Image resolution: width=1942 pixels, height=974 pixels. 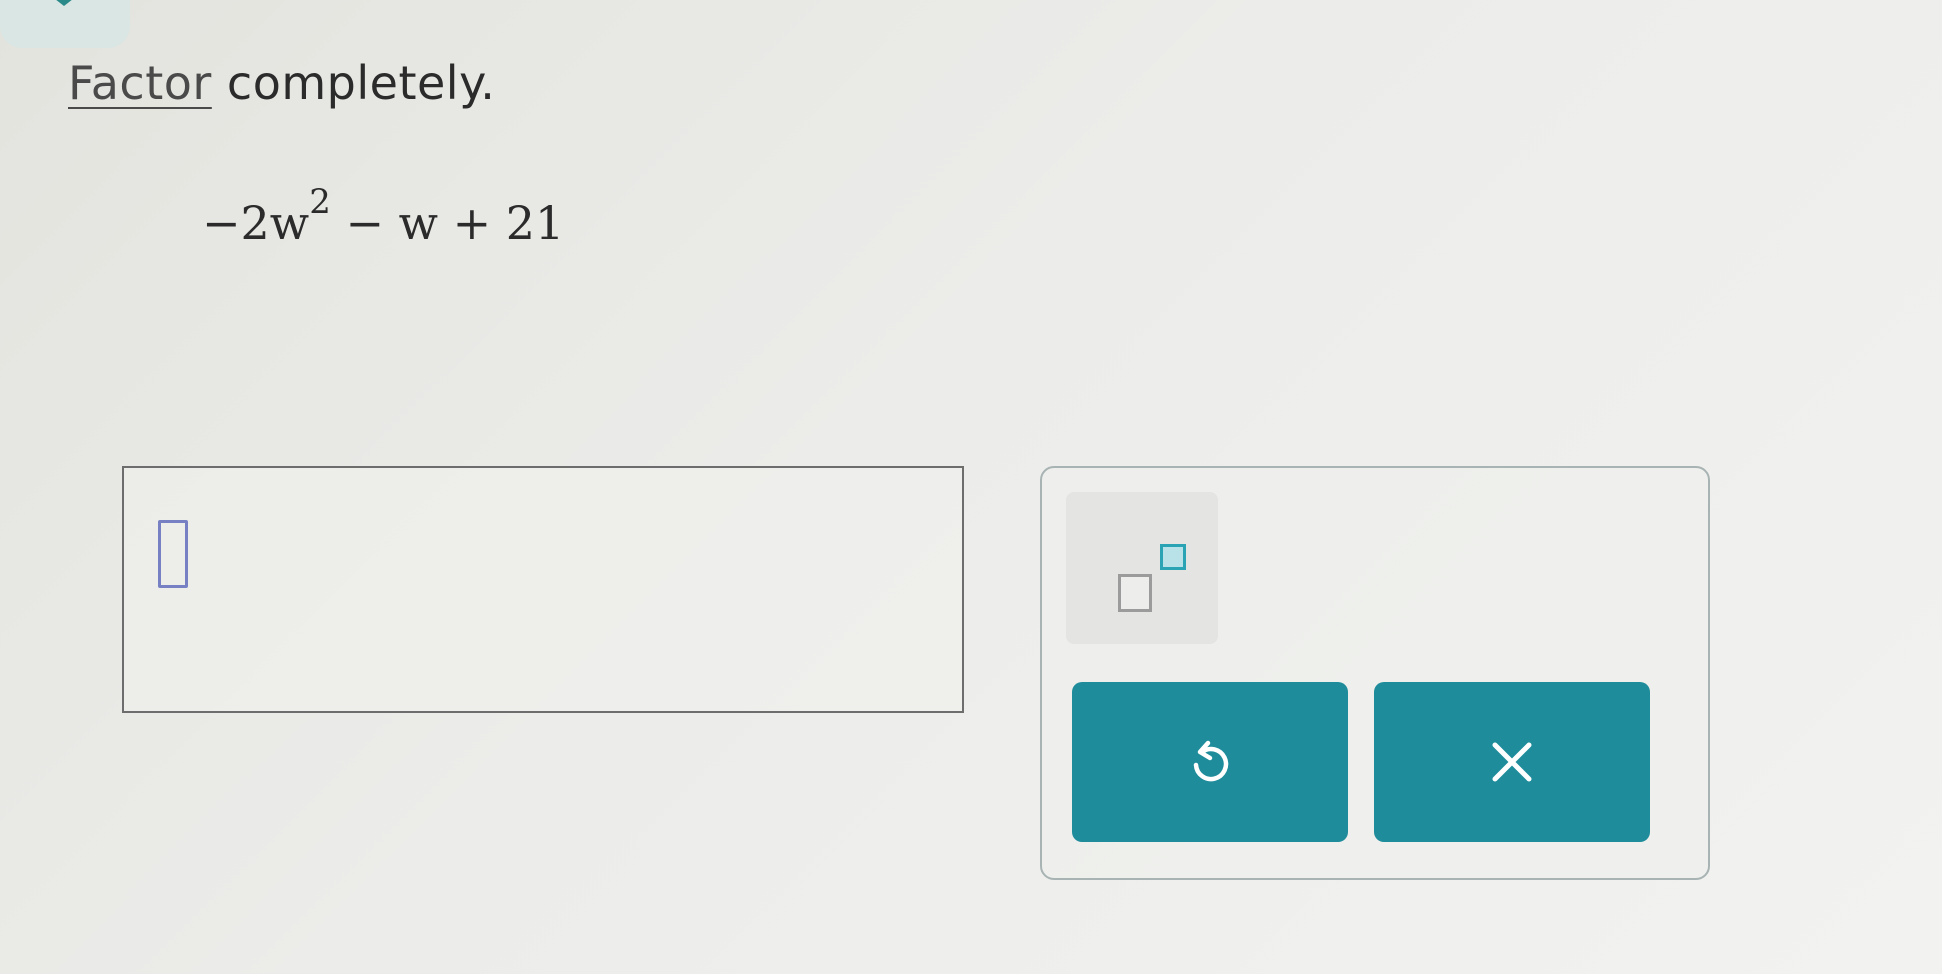 I want to click on math-expression: −2w2 − w + 21, so click(x=383, y=216).